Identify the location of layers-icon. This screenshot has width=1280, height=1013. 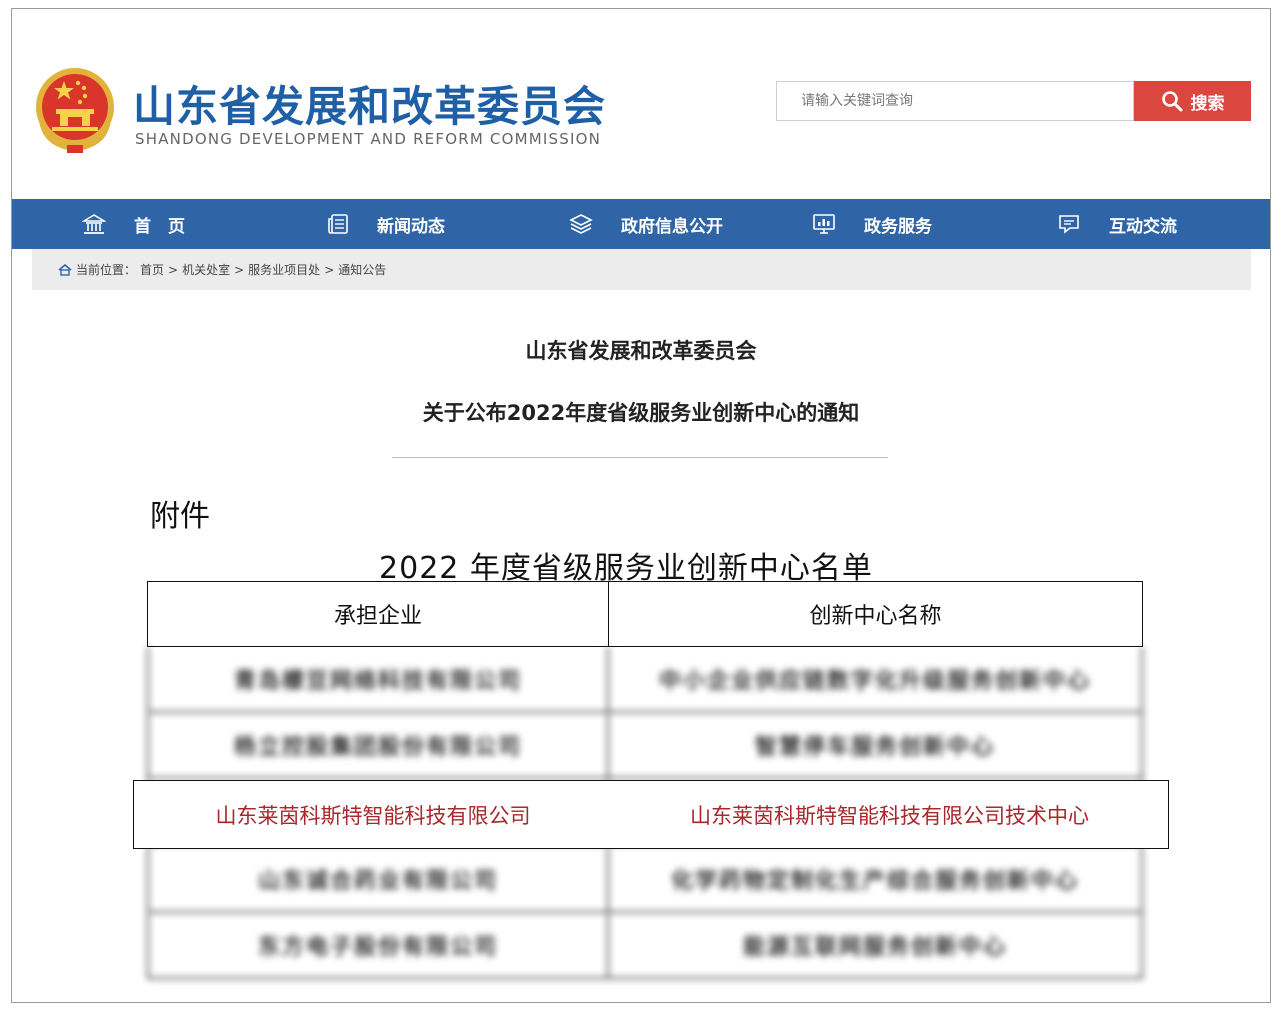
(581, 224).